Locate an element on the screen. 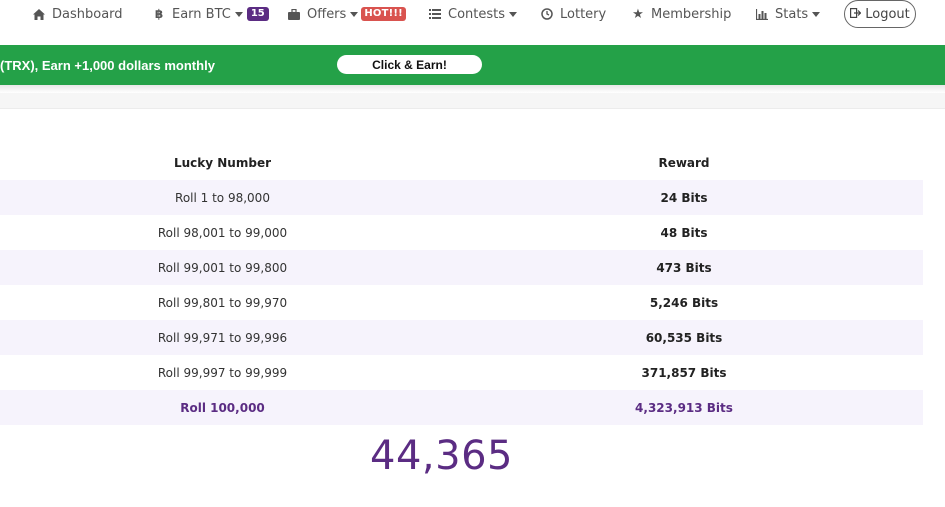 The width and height of the screenshot is (945, 507). reward-cell: 473 Bits is located at coordinates (684, 267).